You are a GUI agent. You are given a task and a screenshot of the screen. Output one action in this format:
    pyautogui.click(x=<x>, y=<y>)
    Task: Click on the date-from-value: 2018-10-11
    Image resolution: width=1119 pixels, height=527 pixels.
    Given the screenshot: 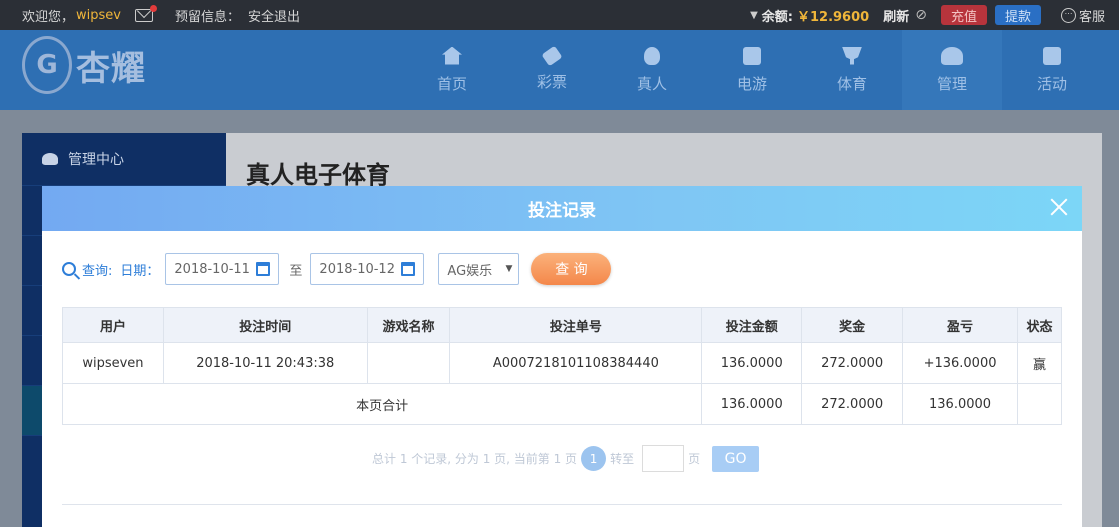 What is the action you would take?
    pyautogui.click(x=212, y=269)
    